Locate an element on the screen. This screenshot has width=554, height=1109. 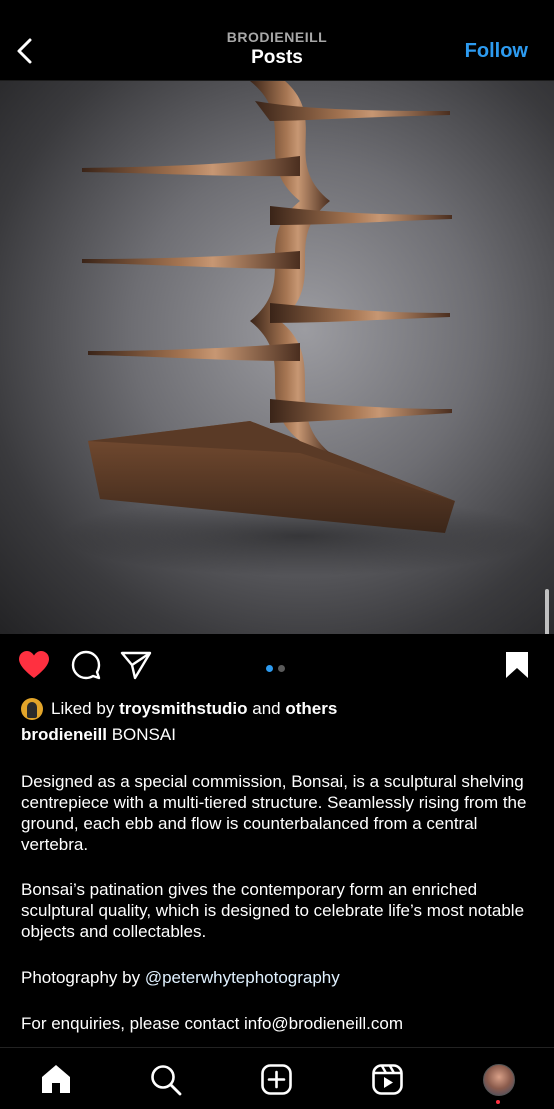
likes-prefix: Liked by is located at coordinates (83, 708).